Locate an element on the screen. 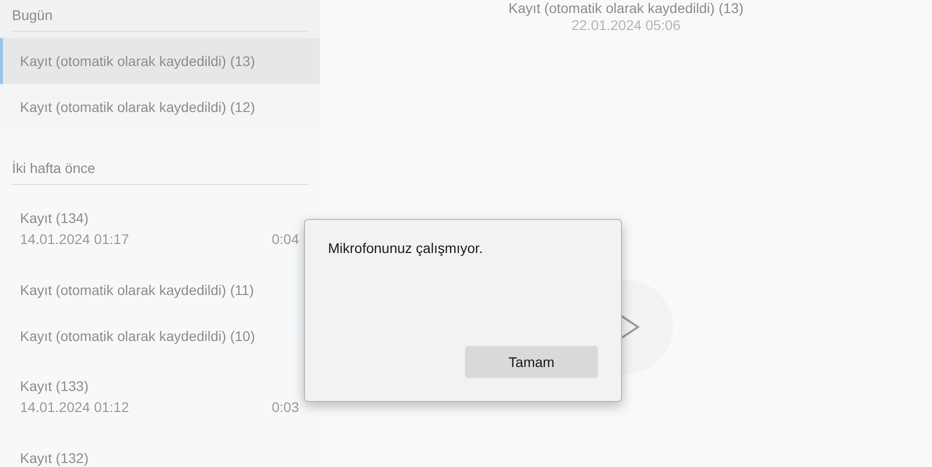 This screenshot has height=467, width=932. dialog-message: Mikrofonunuz çalışmıyor. is located at coordinates (406, 248).